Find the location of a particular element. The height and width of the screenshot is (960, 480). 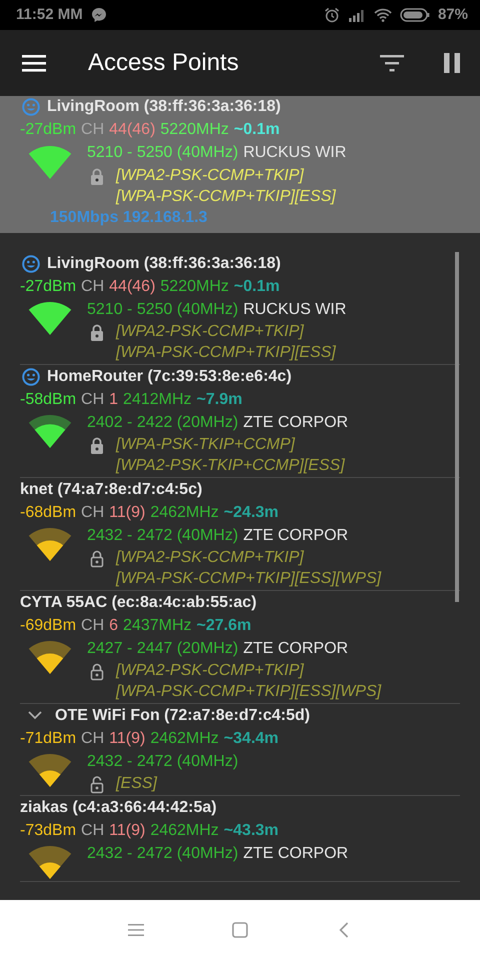

signal-dbm: -73dBm is located at coordinates (48, 831).